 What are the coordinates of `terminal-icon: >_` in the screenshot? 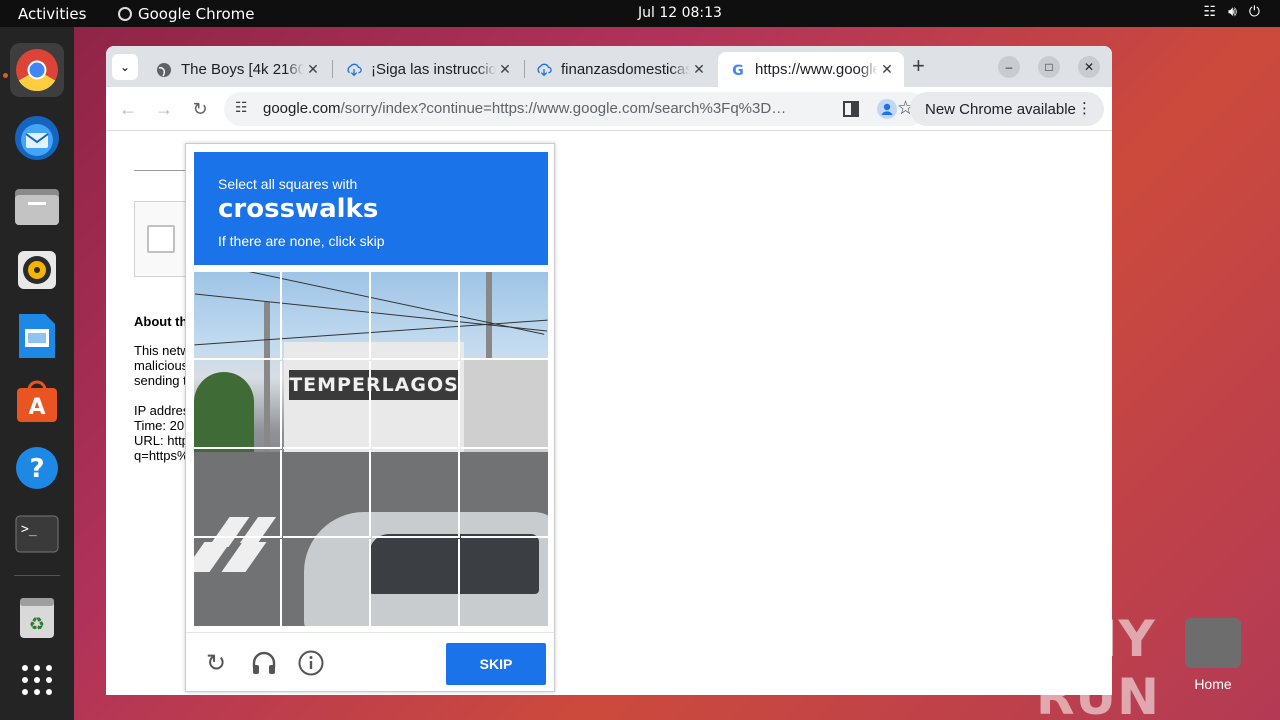 It's located at (37, 534).